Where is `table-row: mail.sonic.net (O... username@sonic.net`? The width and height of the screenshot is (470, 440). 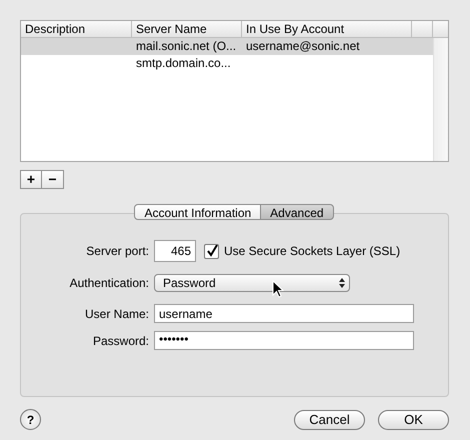
table-row: mail.sonic.net (O... username@sonic.net is located at coordinates (227, 46).